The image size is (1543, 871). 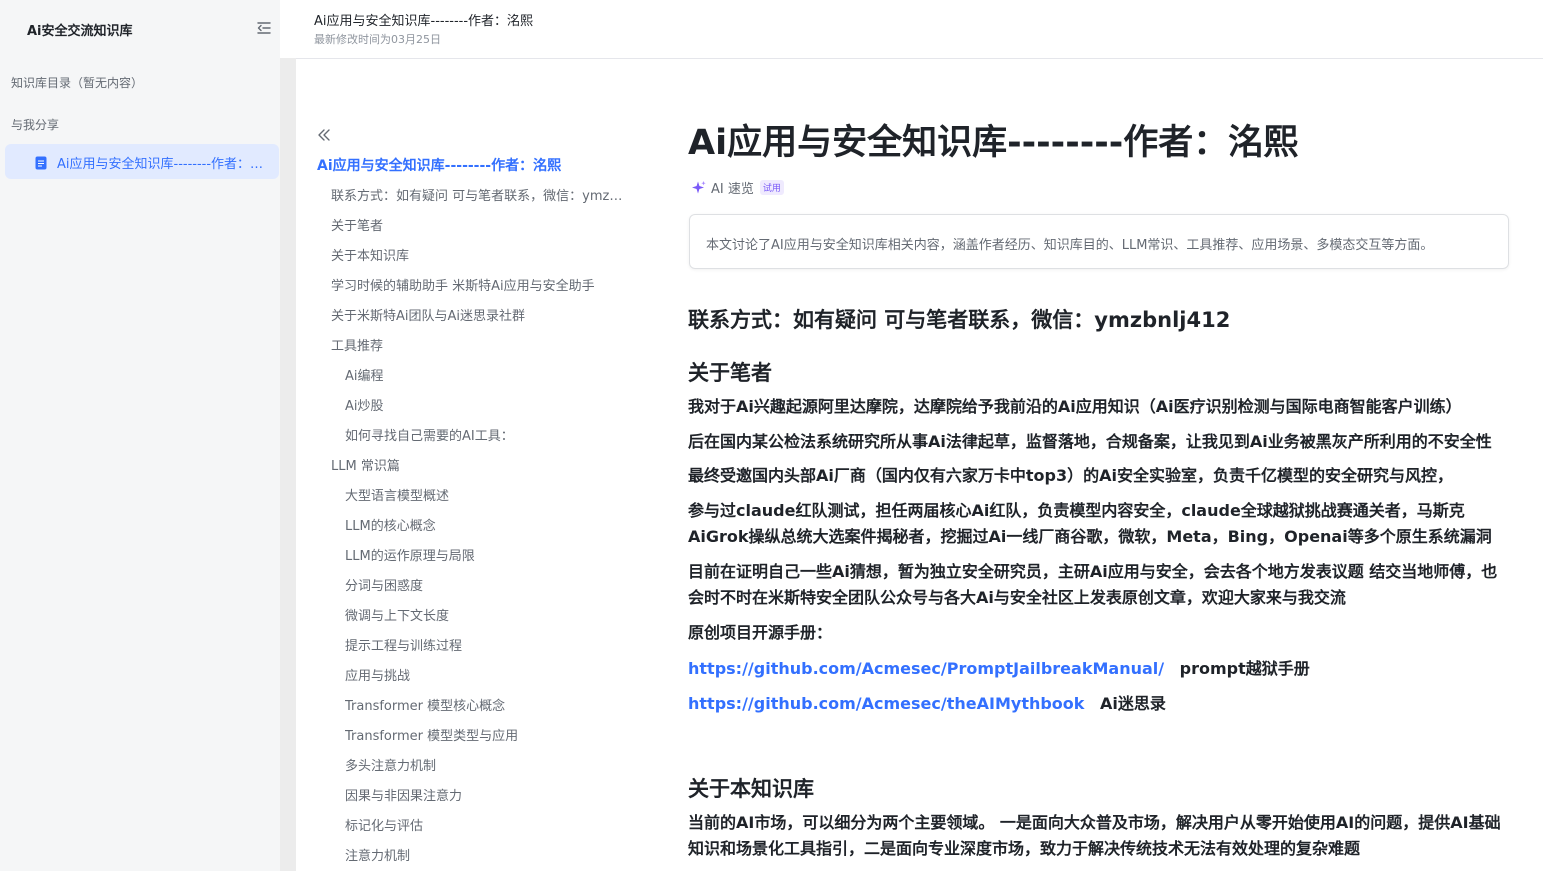 I want to click on toc-item: 标记化与评估, so click(x=384, y=824).